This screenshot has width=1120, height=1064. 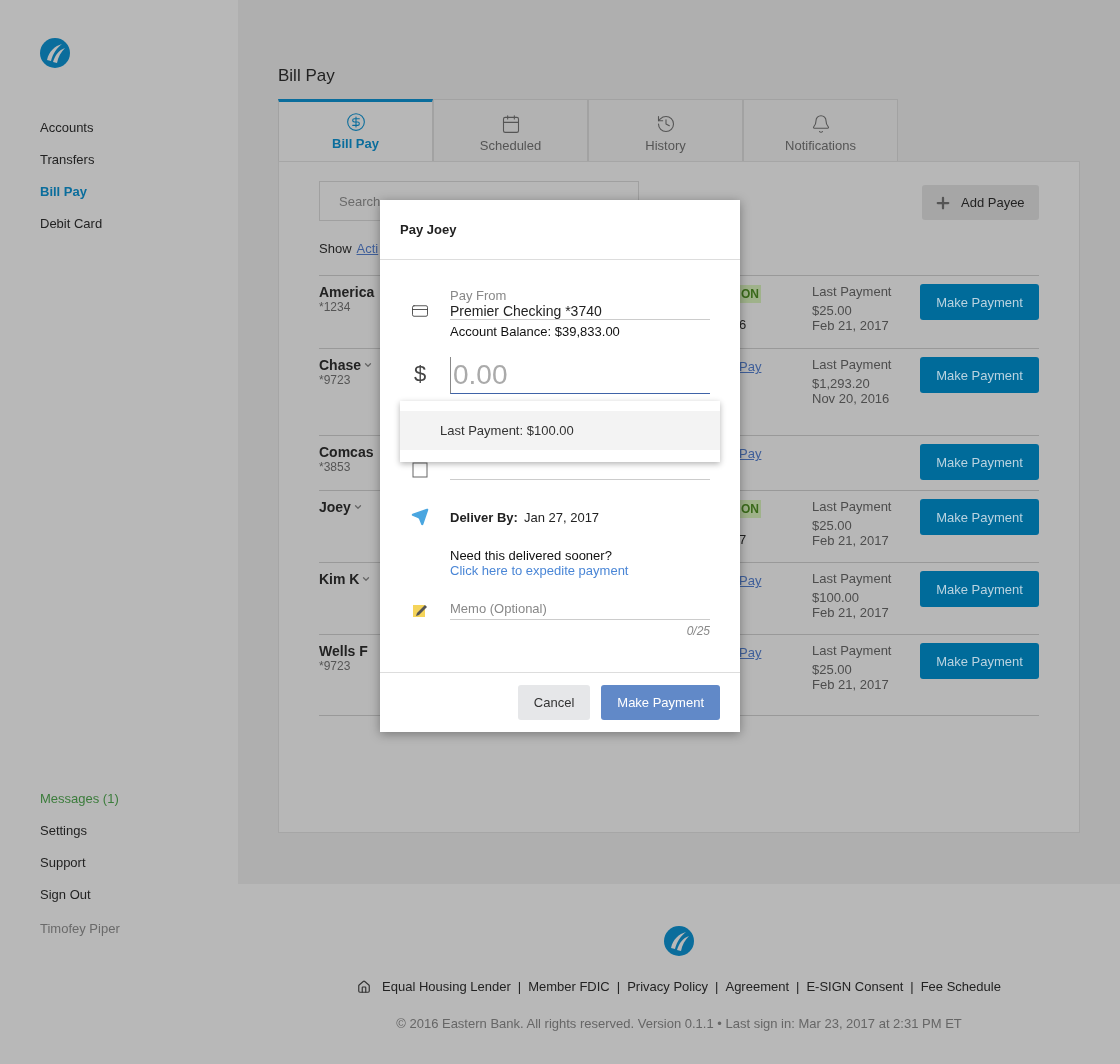 I want to click on payee-name: Kim K, so click(x=339, y=579).